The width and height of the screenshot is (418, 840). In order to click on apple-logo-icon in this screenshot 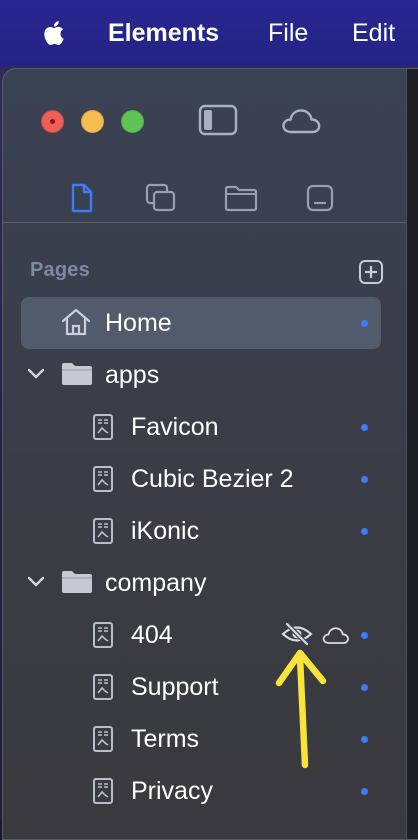, I will do `click(55, 33)`.